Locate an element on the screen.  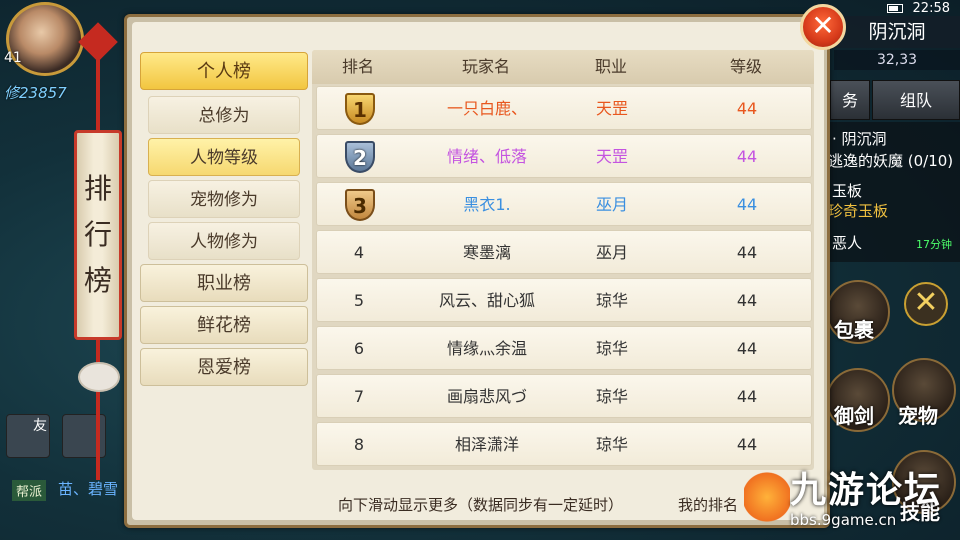
battery-icon is located at coordinates (894, 8).